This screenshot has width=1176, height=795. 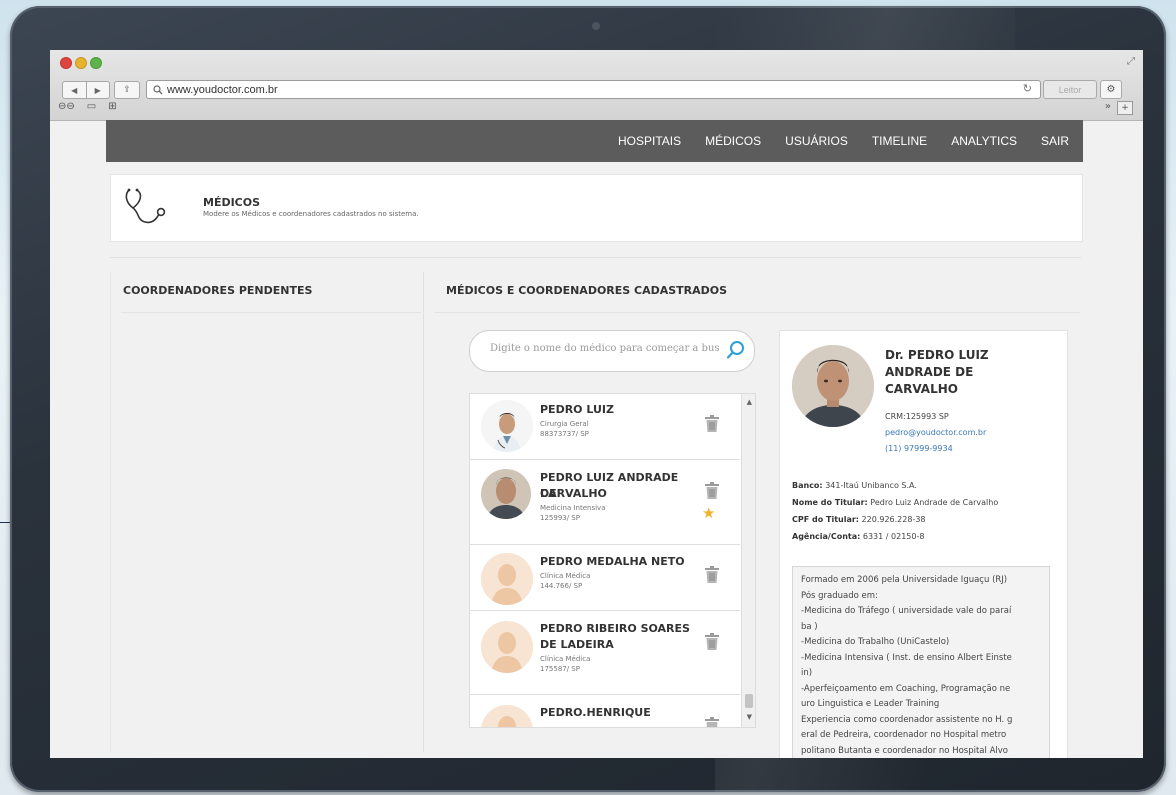 I want to click on holder-cpf-label: CPF do Titular:, so click(x=825, y=519).